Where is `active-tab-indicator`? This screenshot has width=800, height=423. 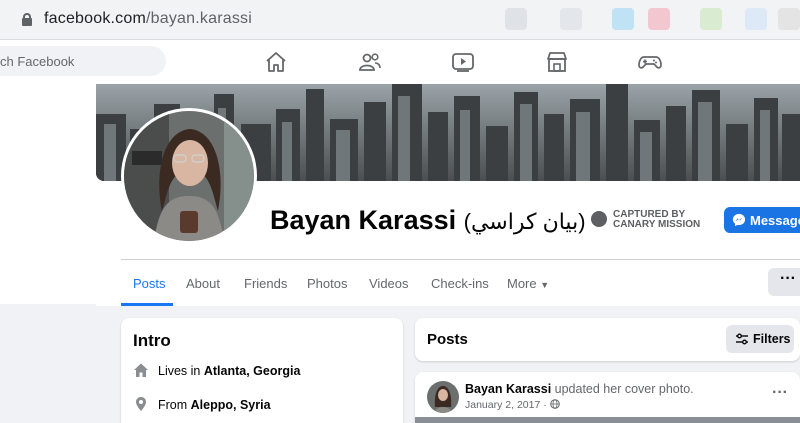
active-tab-indicator is located at coordinates (147, 304).